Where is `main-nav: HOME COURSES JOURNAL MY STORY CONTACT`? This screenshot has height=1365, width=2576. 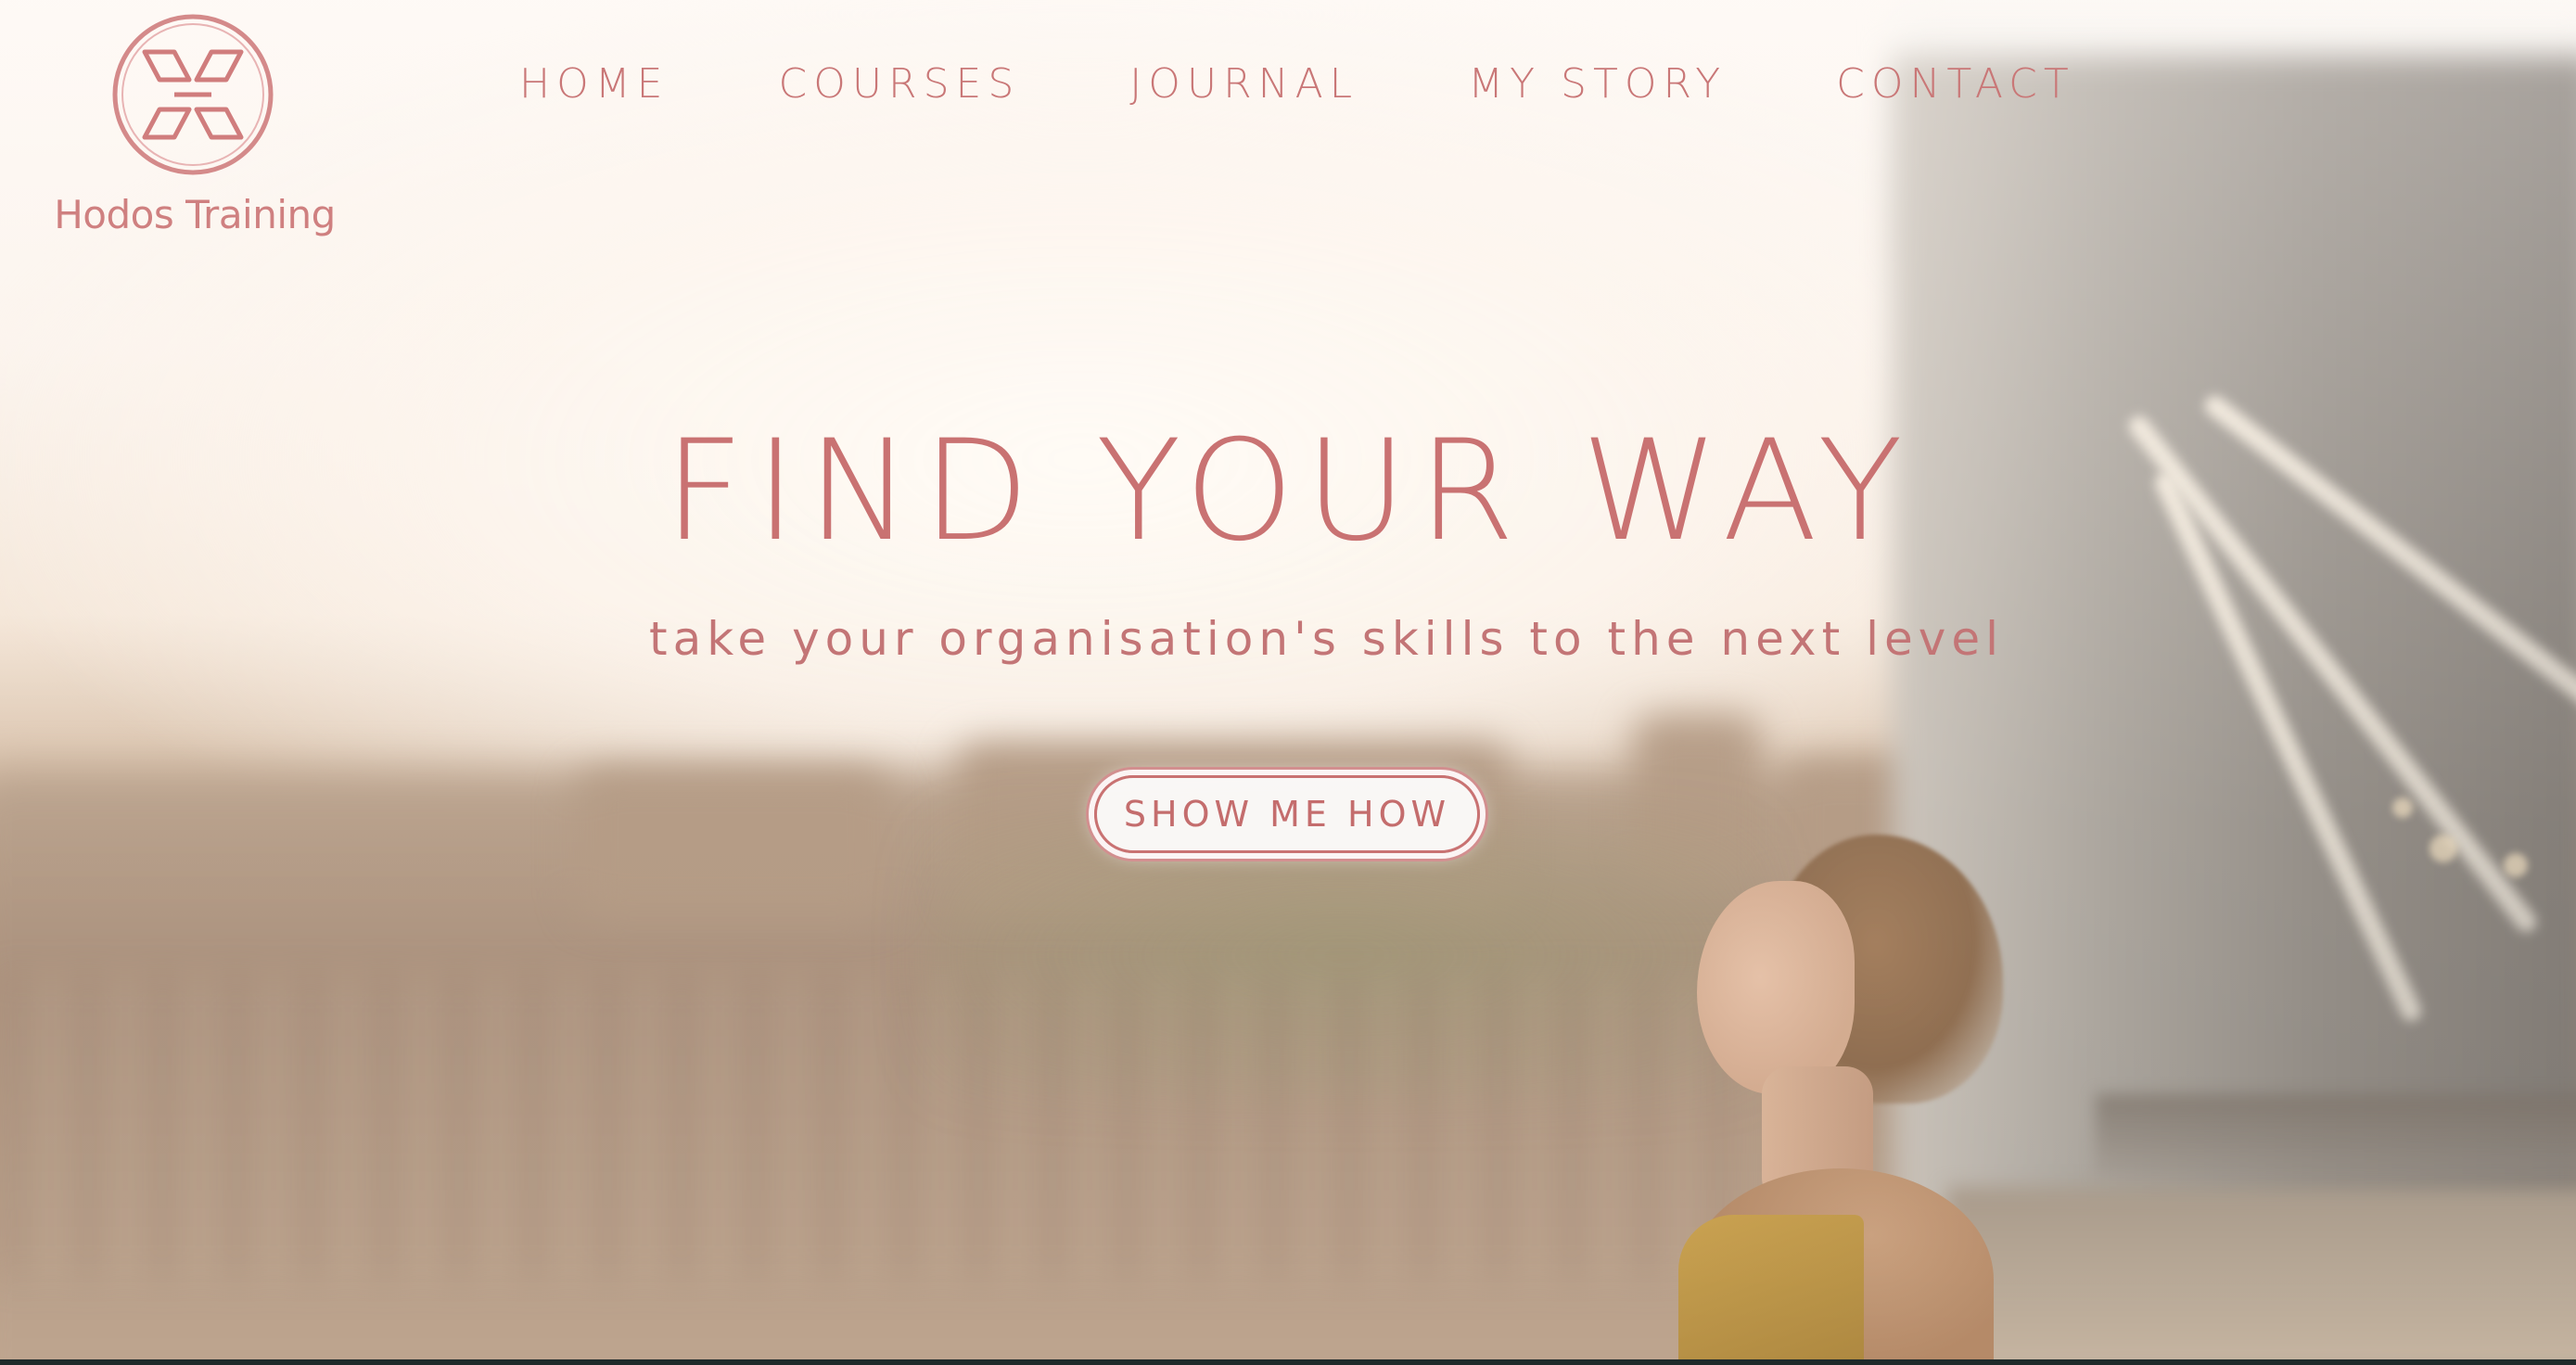 main-nav: HOME COURSES JOURNAL MY STORY CONTACT is located at coordinates (1297, 83).